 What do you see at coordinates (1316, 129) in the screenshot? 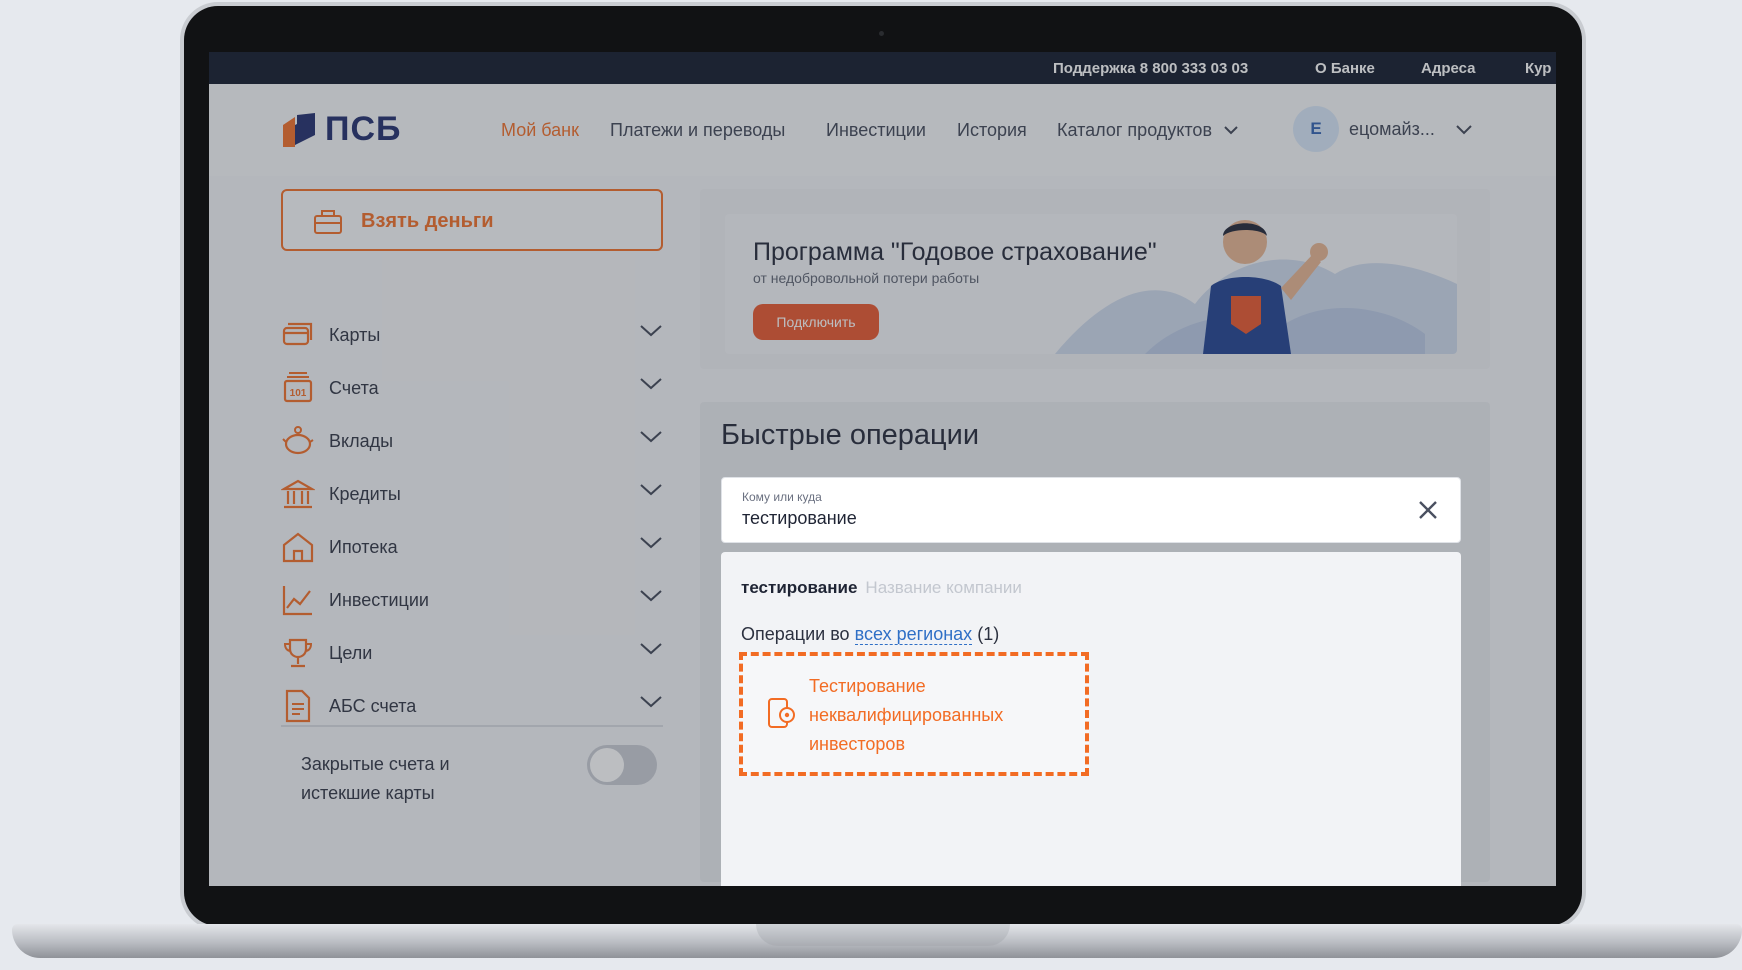
I see `avatar: Е` at bounding box center [1316, 129].